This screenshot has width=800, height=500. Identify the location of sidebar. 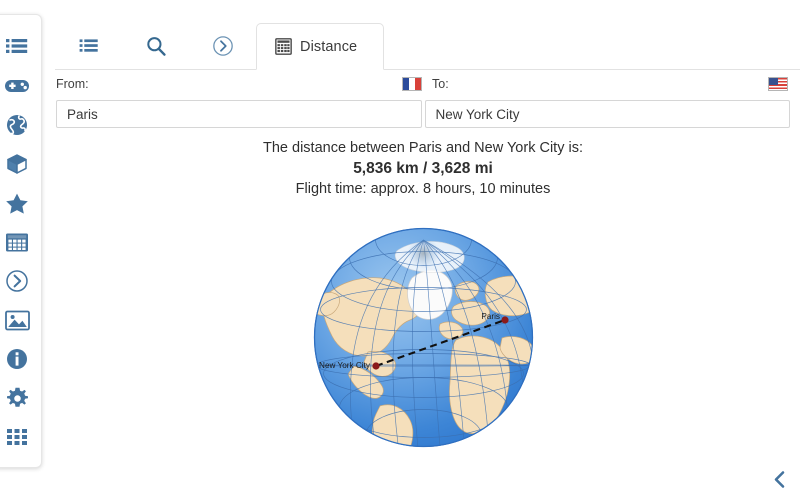
(21, 241).